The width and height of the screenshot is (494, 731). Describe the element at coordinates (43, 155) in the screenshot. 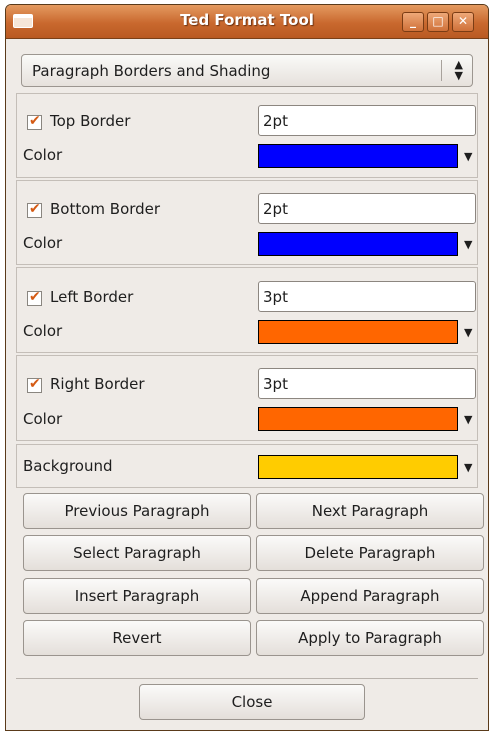

I see `top-border-color-label: Color` at that location.